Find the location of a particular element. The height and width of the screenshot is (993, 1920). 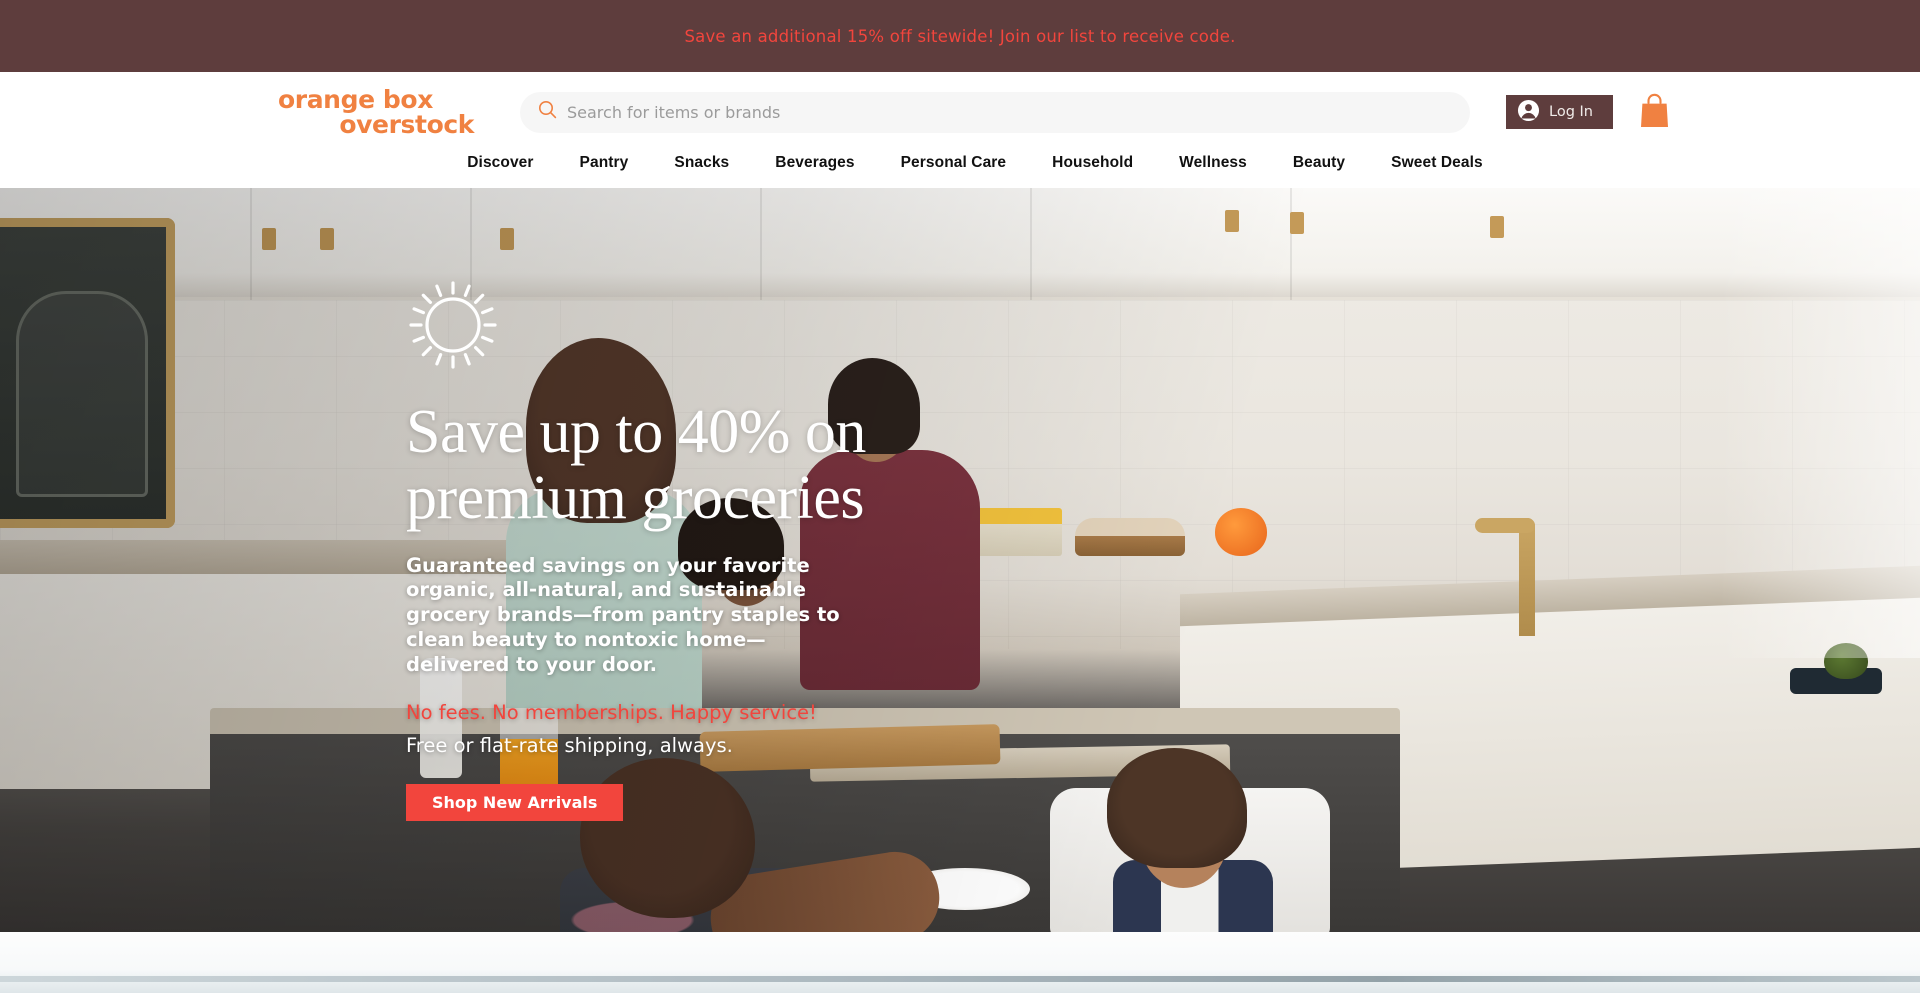

header-actions: Log In is located at coordinates (1588, 112).